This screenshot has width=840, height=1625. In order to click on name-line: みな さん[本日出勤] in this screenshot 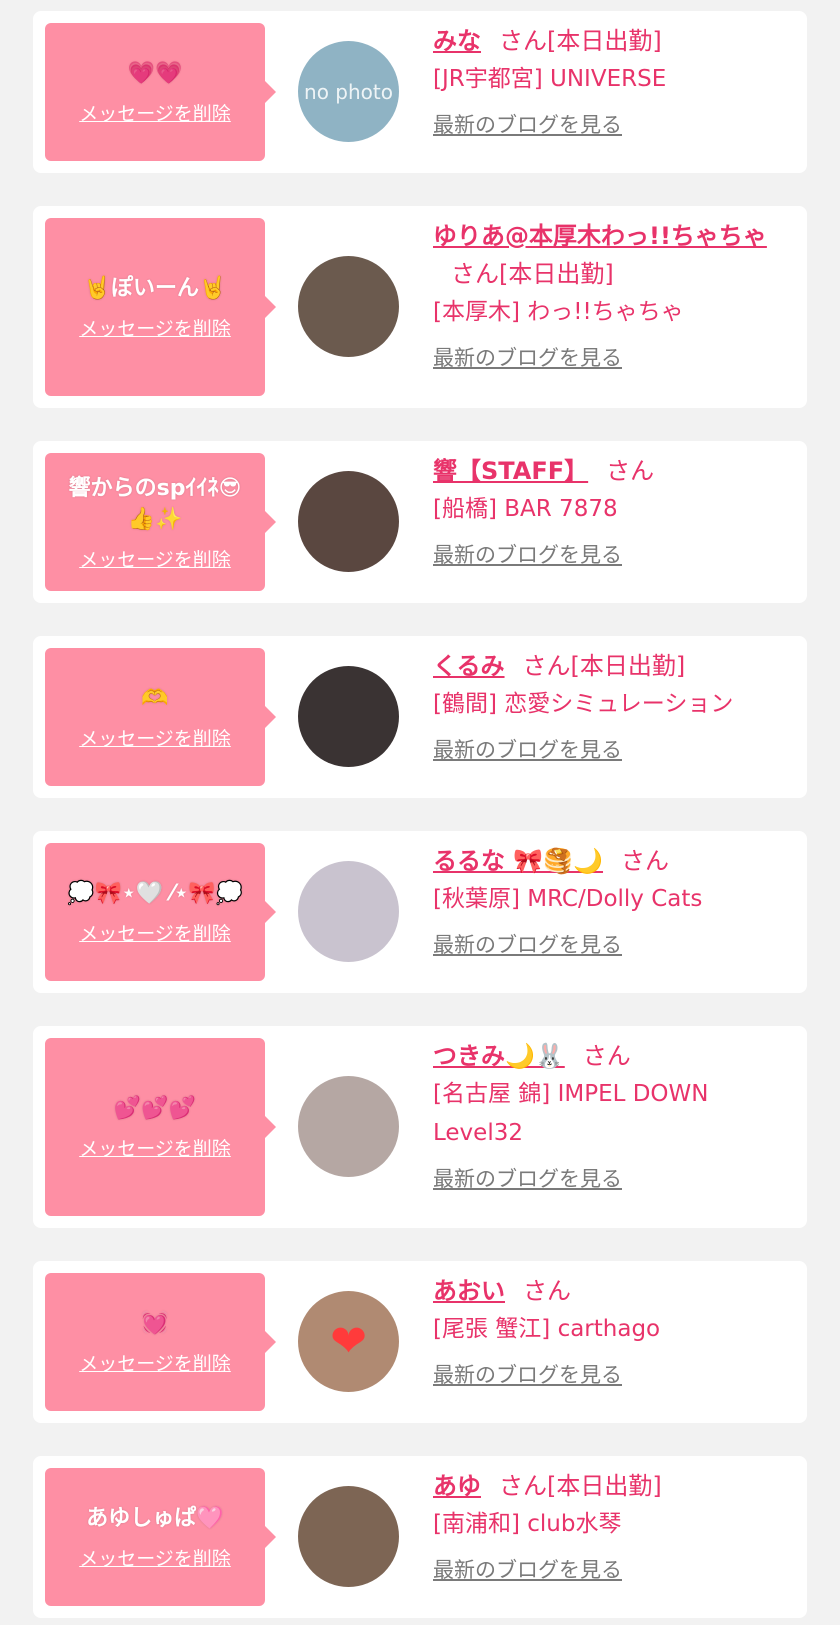, I will do `click(605, 41)`.